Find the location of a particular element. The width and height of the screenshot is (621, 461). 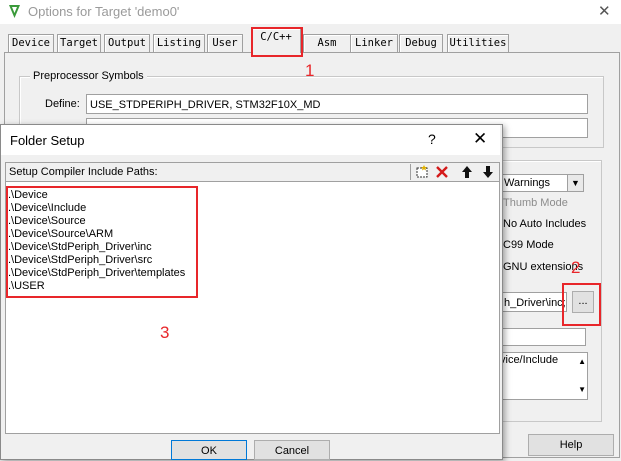

tab-linker: Linker is located at coordinates (374, 43).